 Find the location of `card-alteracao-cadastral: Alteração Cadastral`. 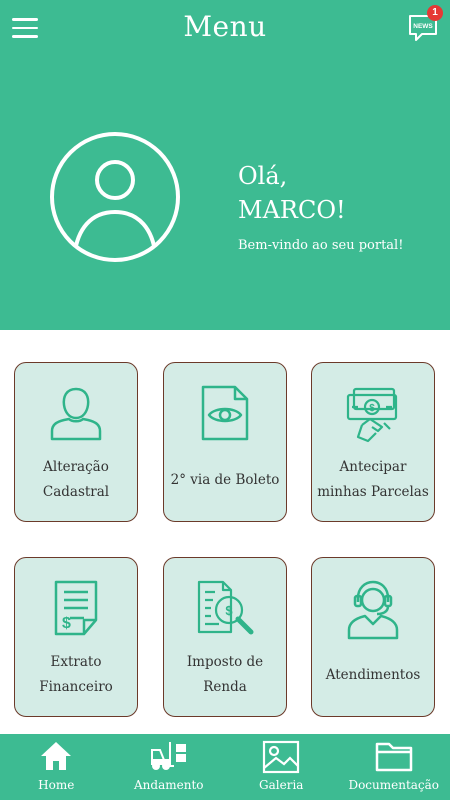

card-alteracao-cadastral: Alteração Cadastral is located at coordinates (76, 442).